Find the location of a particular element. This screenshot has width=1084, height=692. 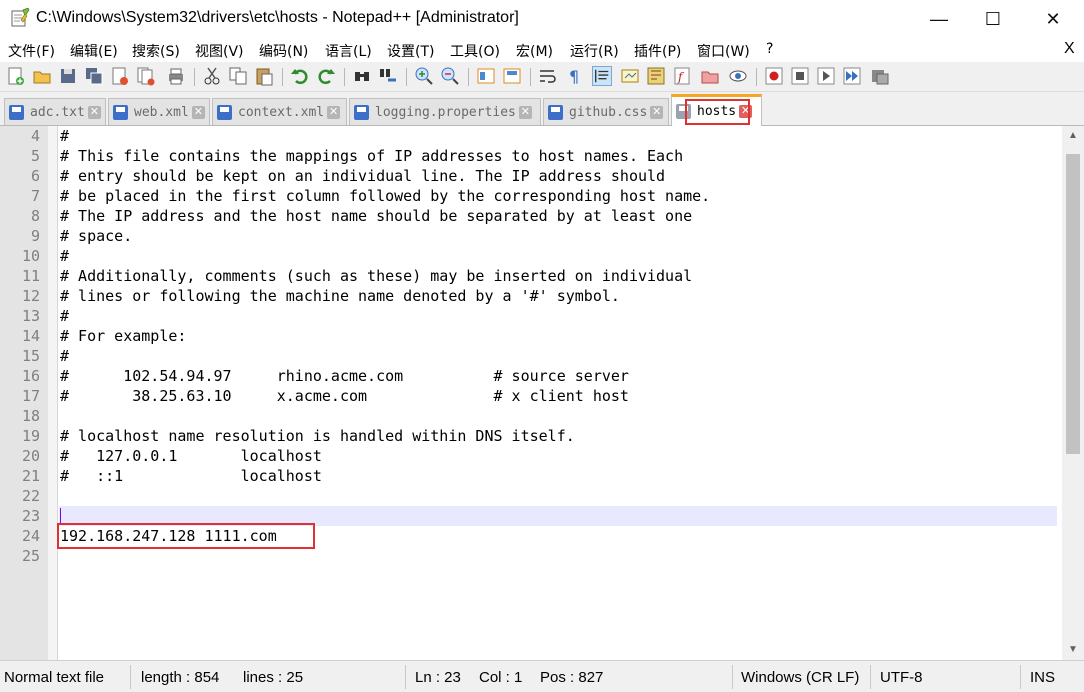

vertical-scrollbar: ▲ ▼ is located at coordinates (1073, 393).